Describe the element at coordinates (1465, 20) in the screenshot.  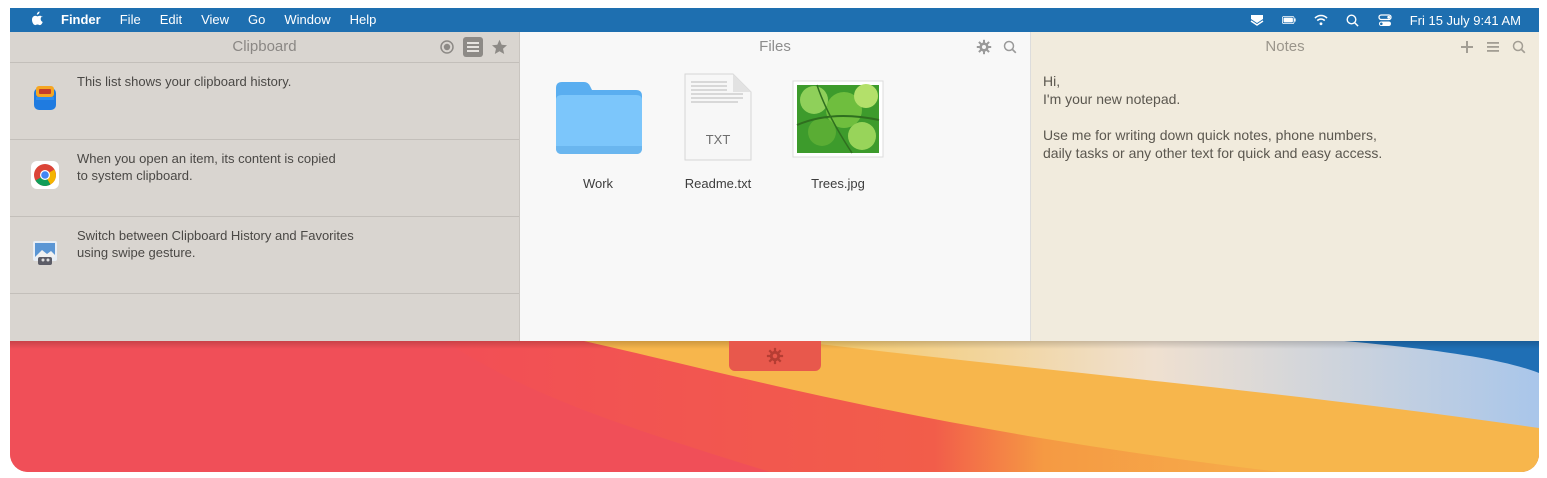
I see `menubar-clock: Fri 15 July 9:41 AM` at that location.